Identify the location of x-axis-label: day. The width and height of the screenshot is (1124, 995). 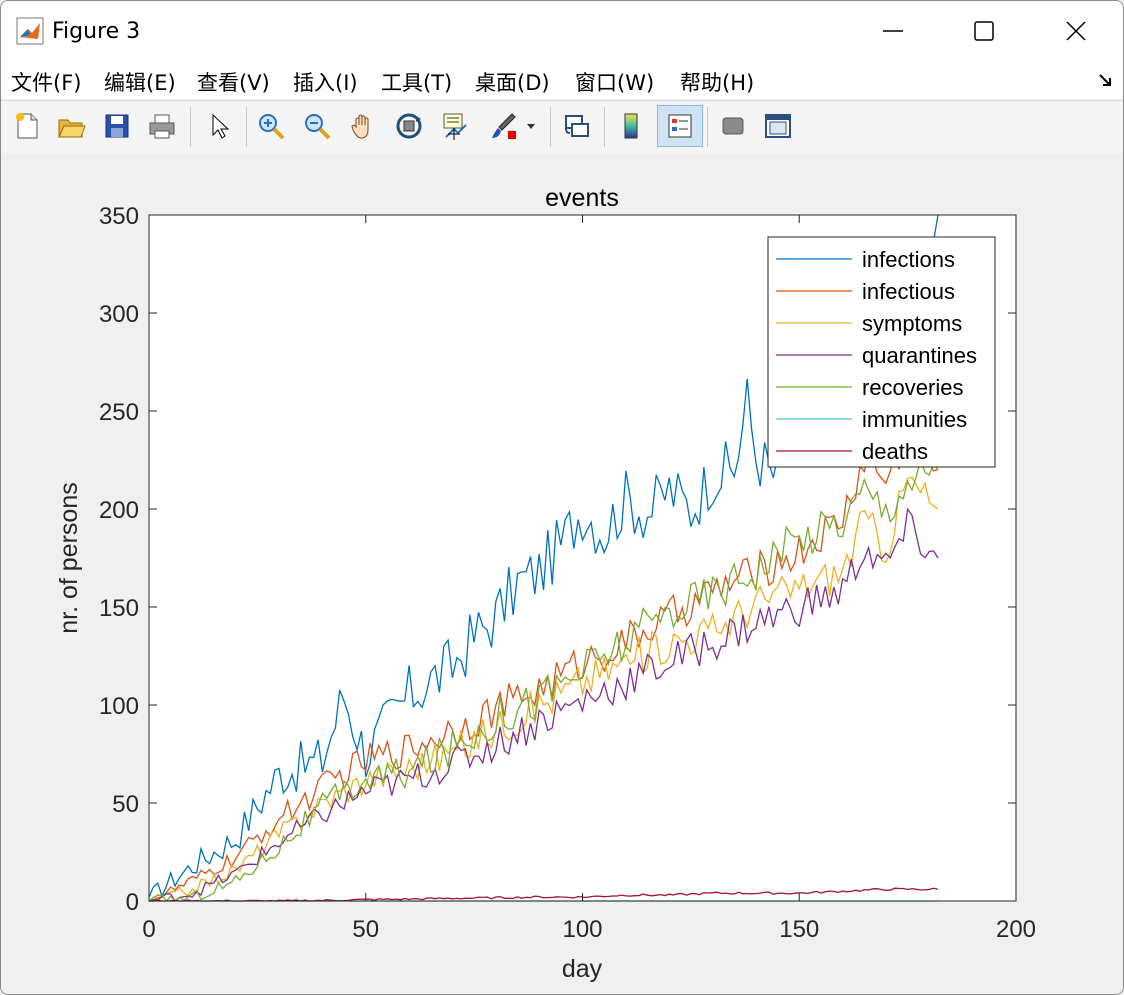
(582, 969).